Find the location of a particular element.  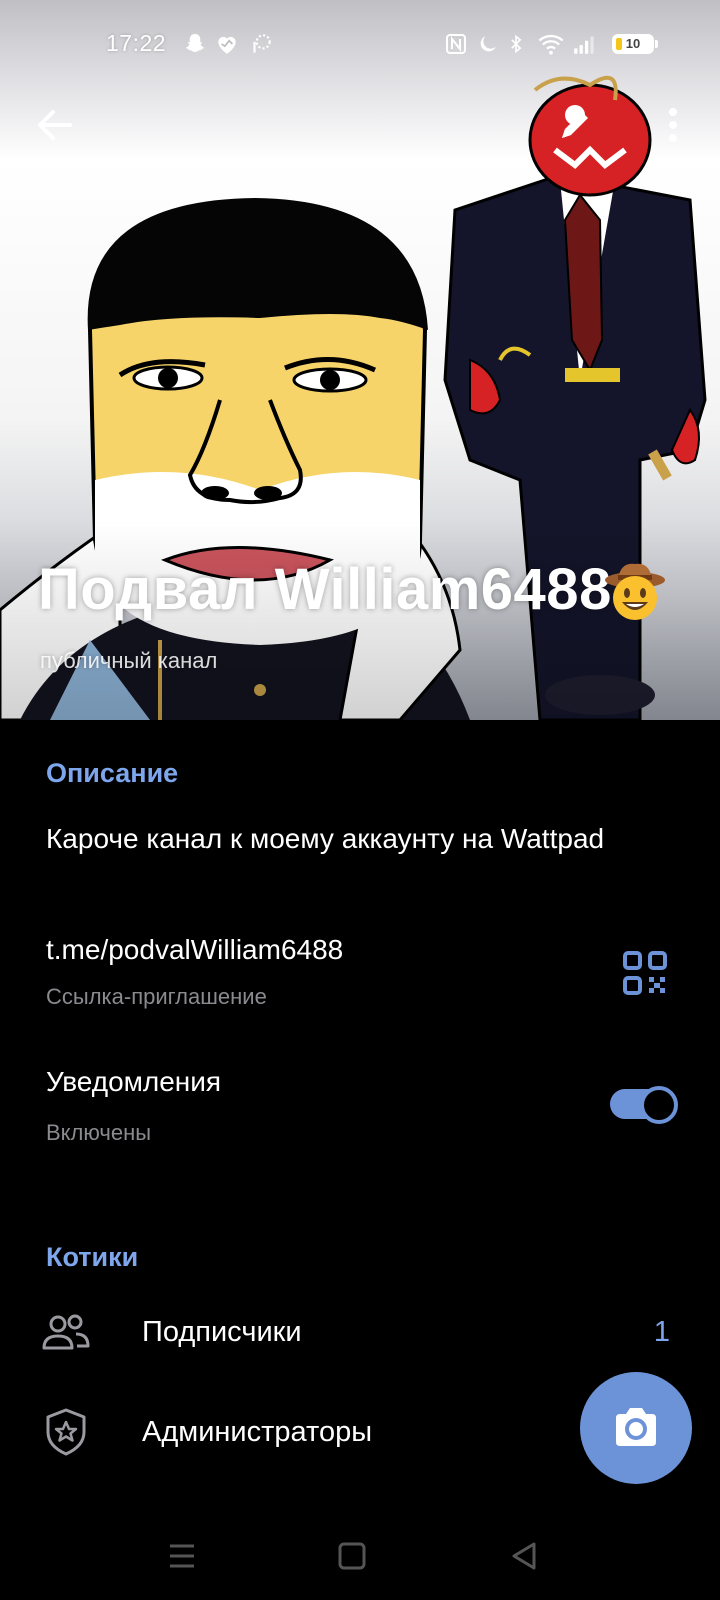

users-icon is located at coordinates (66, 1332).